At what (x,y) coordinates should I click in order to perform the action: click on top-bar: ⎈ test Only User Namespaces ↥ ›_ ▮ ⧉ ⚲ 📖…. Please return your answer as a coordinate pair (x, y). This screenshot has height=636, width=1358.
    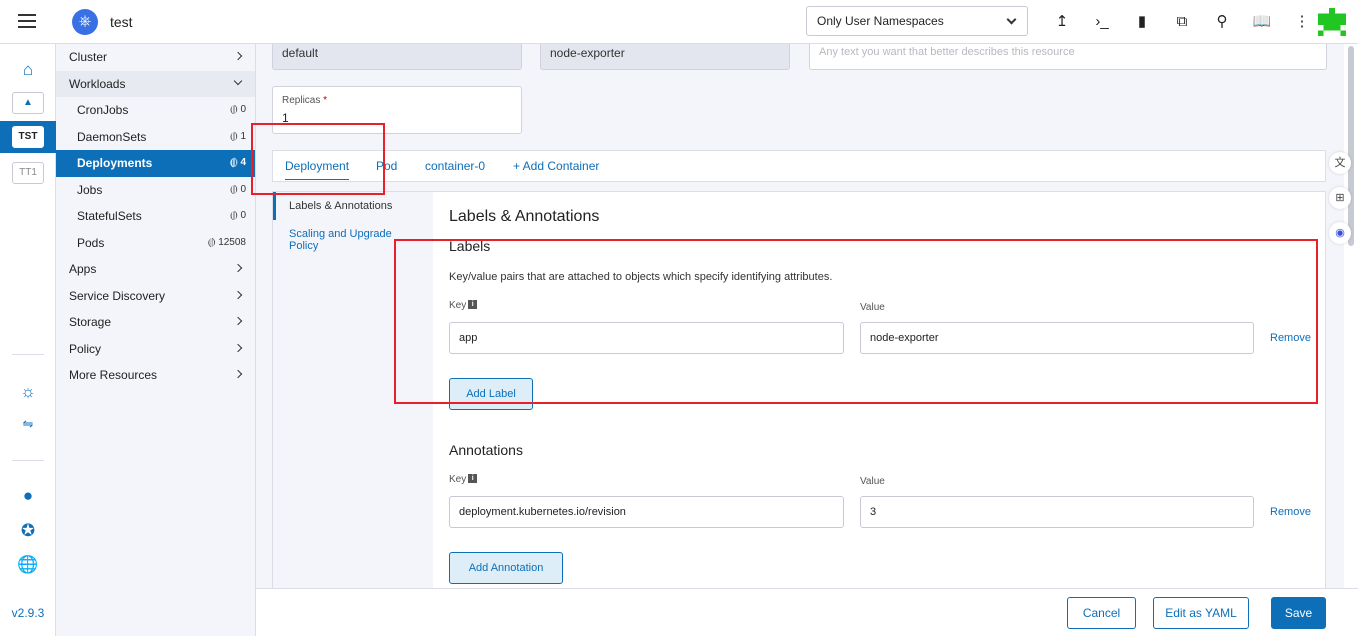
    Looking at the image, I should click on (679, 22).